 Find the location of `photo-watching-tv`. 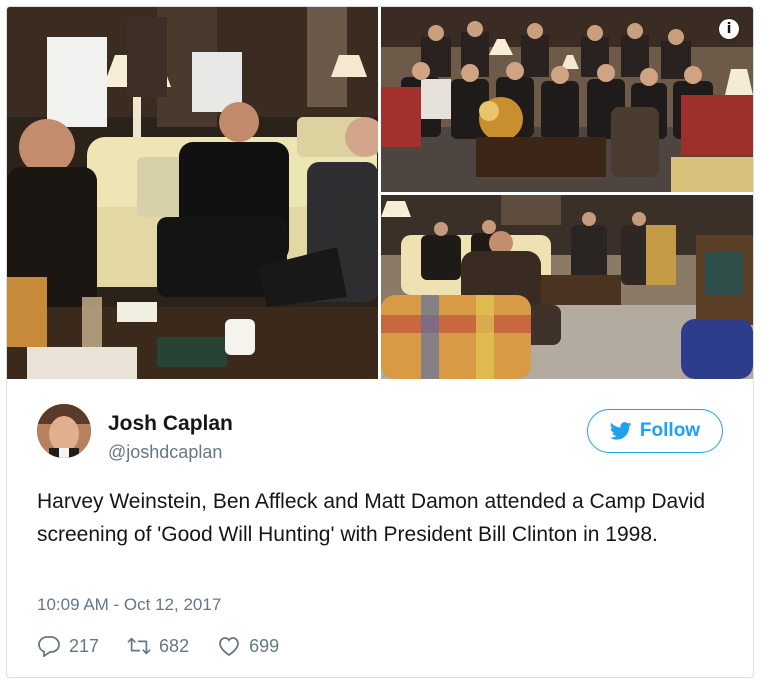

photo-watching-tv is located at coordinates (567, 287).